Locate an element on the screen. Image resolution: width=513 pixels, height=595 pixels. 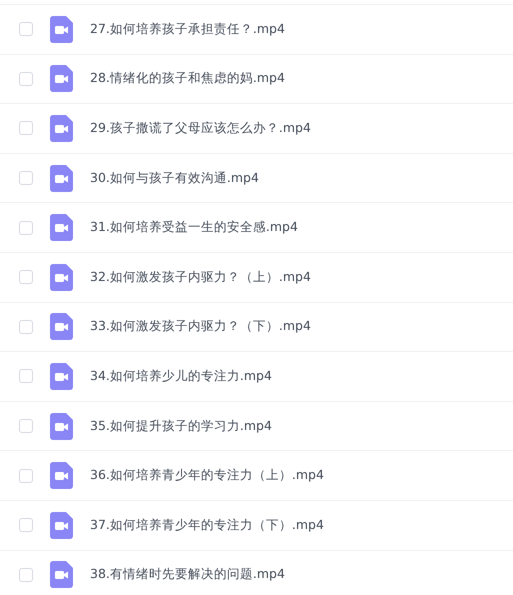
file-name: 30.如何与孩子有效沟通.mp4 is located at coordinates (174, 178).